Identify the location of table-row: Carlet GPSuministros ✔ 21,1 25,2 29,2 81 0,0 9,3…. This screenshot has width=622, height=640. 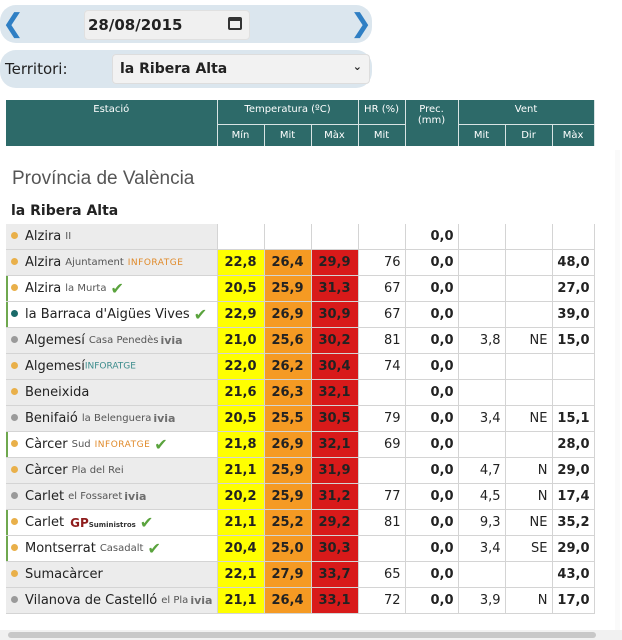
(300, 522).